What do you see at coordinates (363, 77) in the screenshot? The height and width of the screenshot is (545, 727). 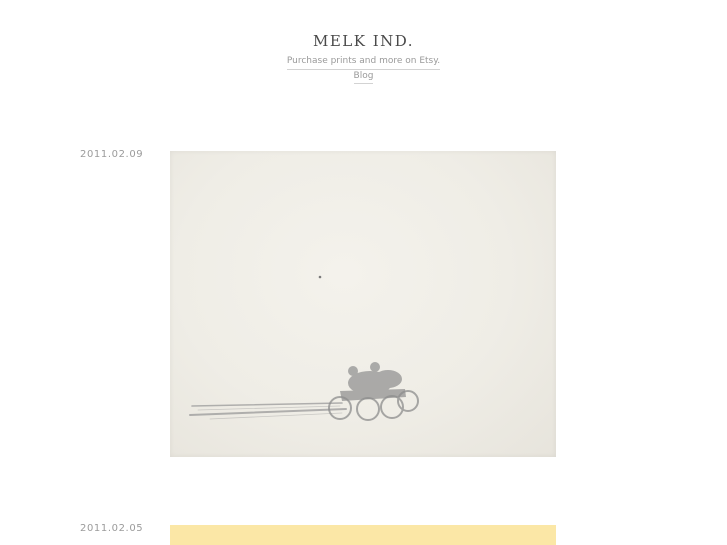 I see `blog-link: Blog` at bounding box center [363, 77].